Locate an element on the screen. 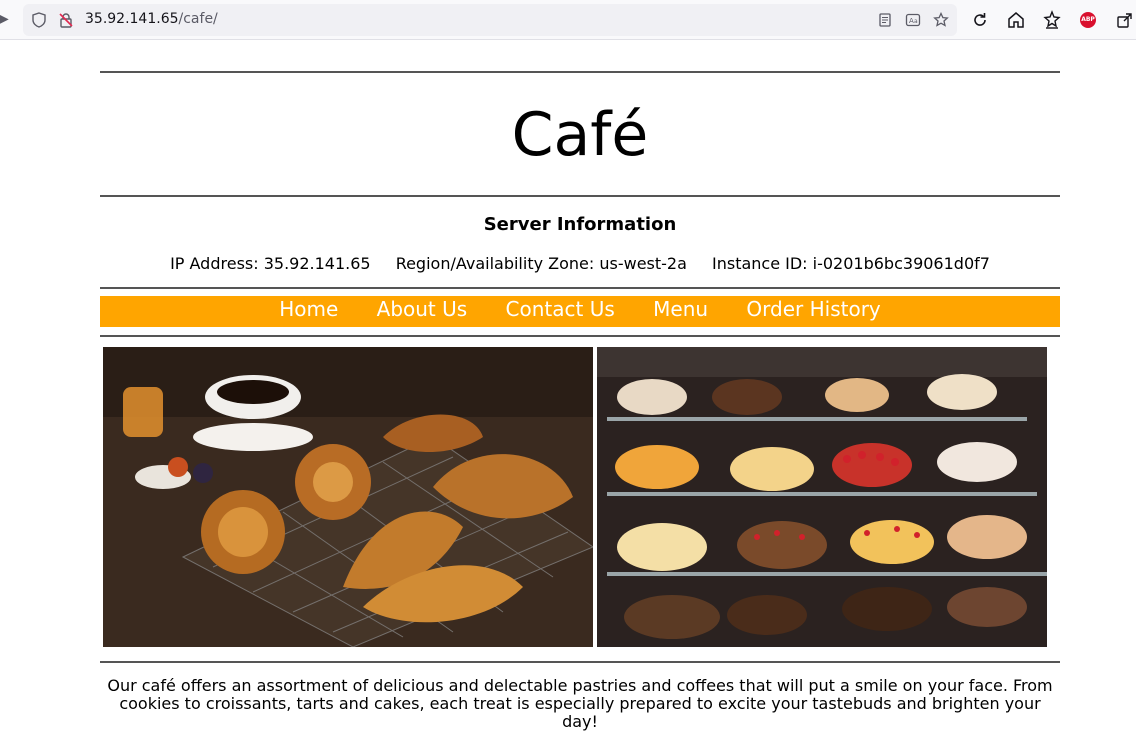  nav-about-link: About Us is located at coordinates (422, 309).